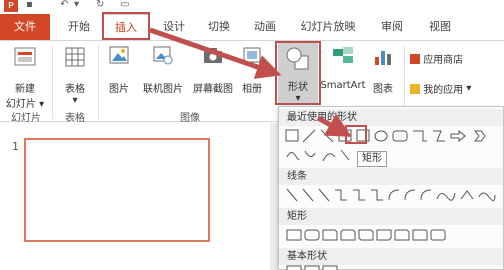  I want to click on online-picture-button: 联机图片, so click(163, 70).